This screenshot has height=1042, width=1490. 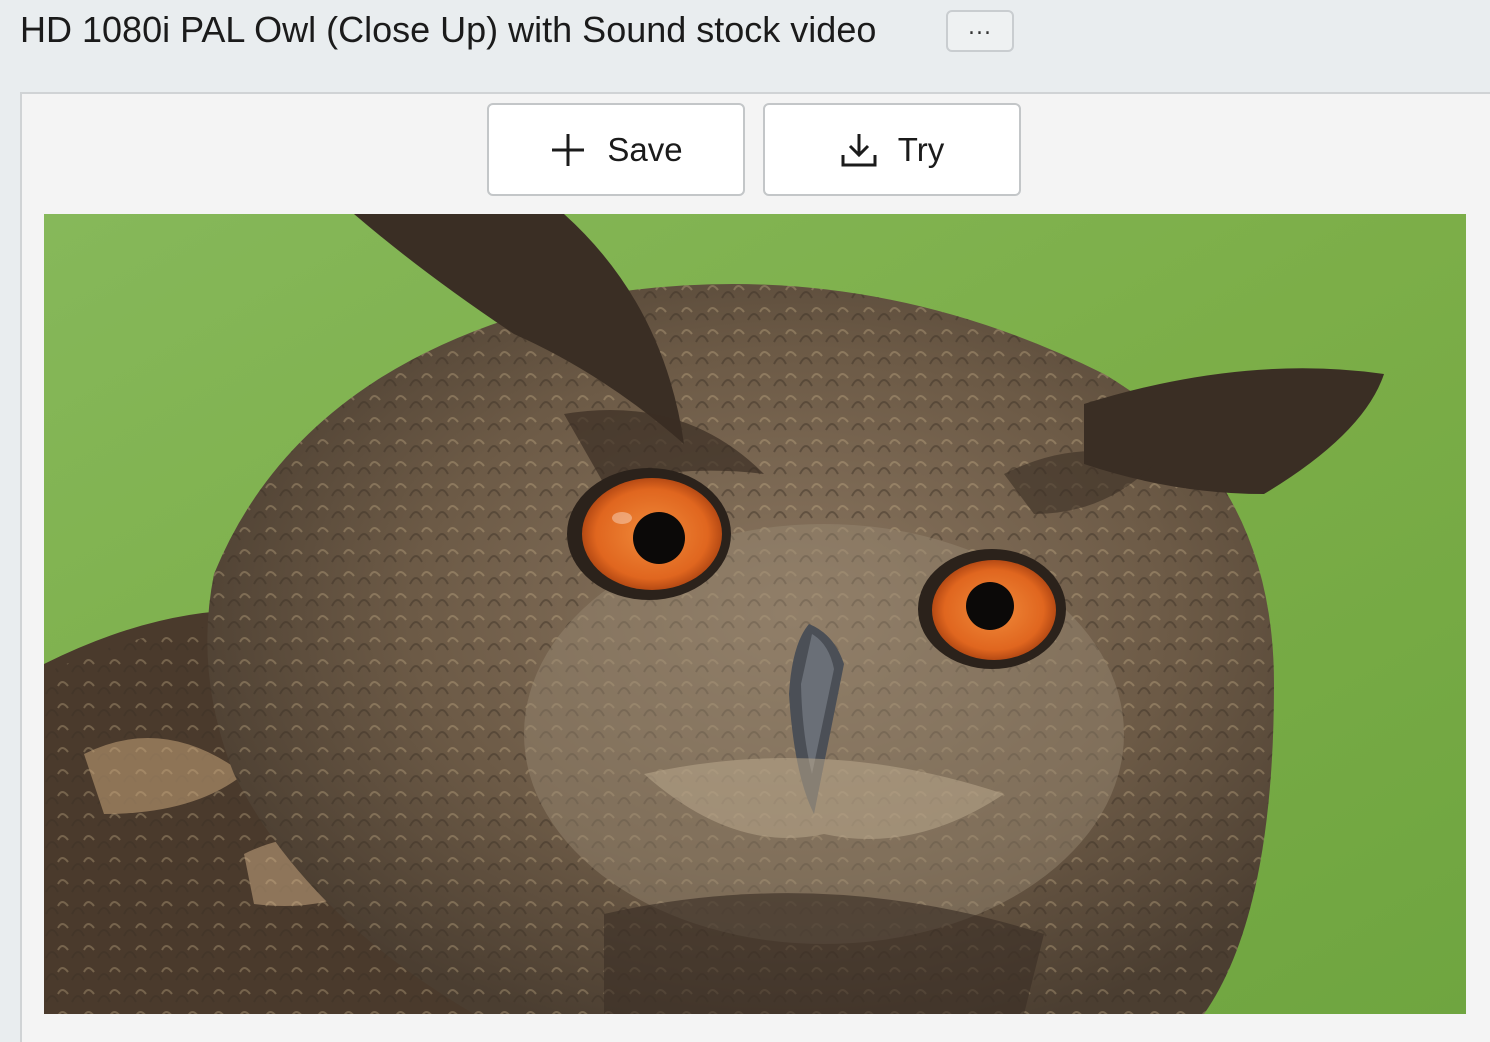 I want to click on save-button-label: Save, so click(x=645, y=149).